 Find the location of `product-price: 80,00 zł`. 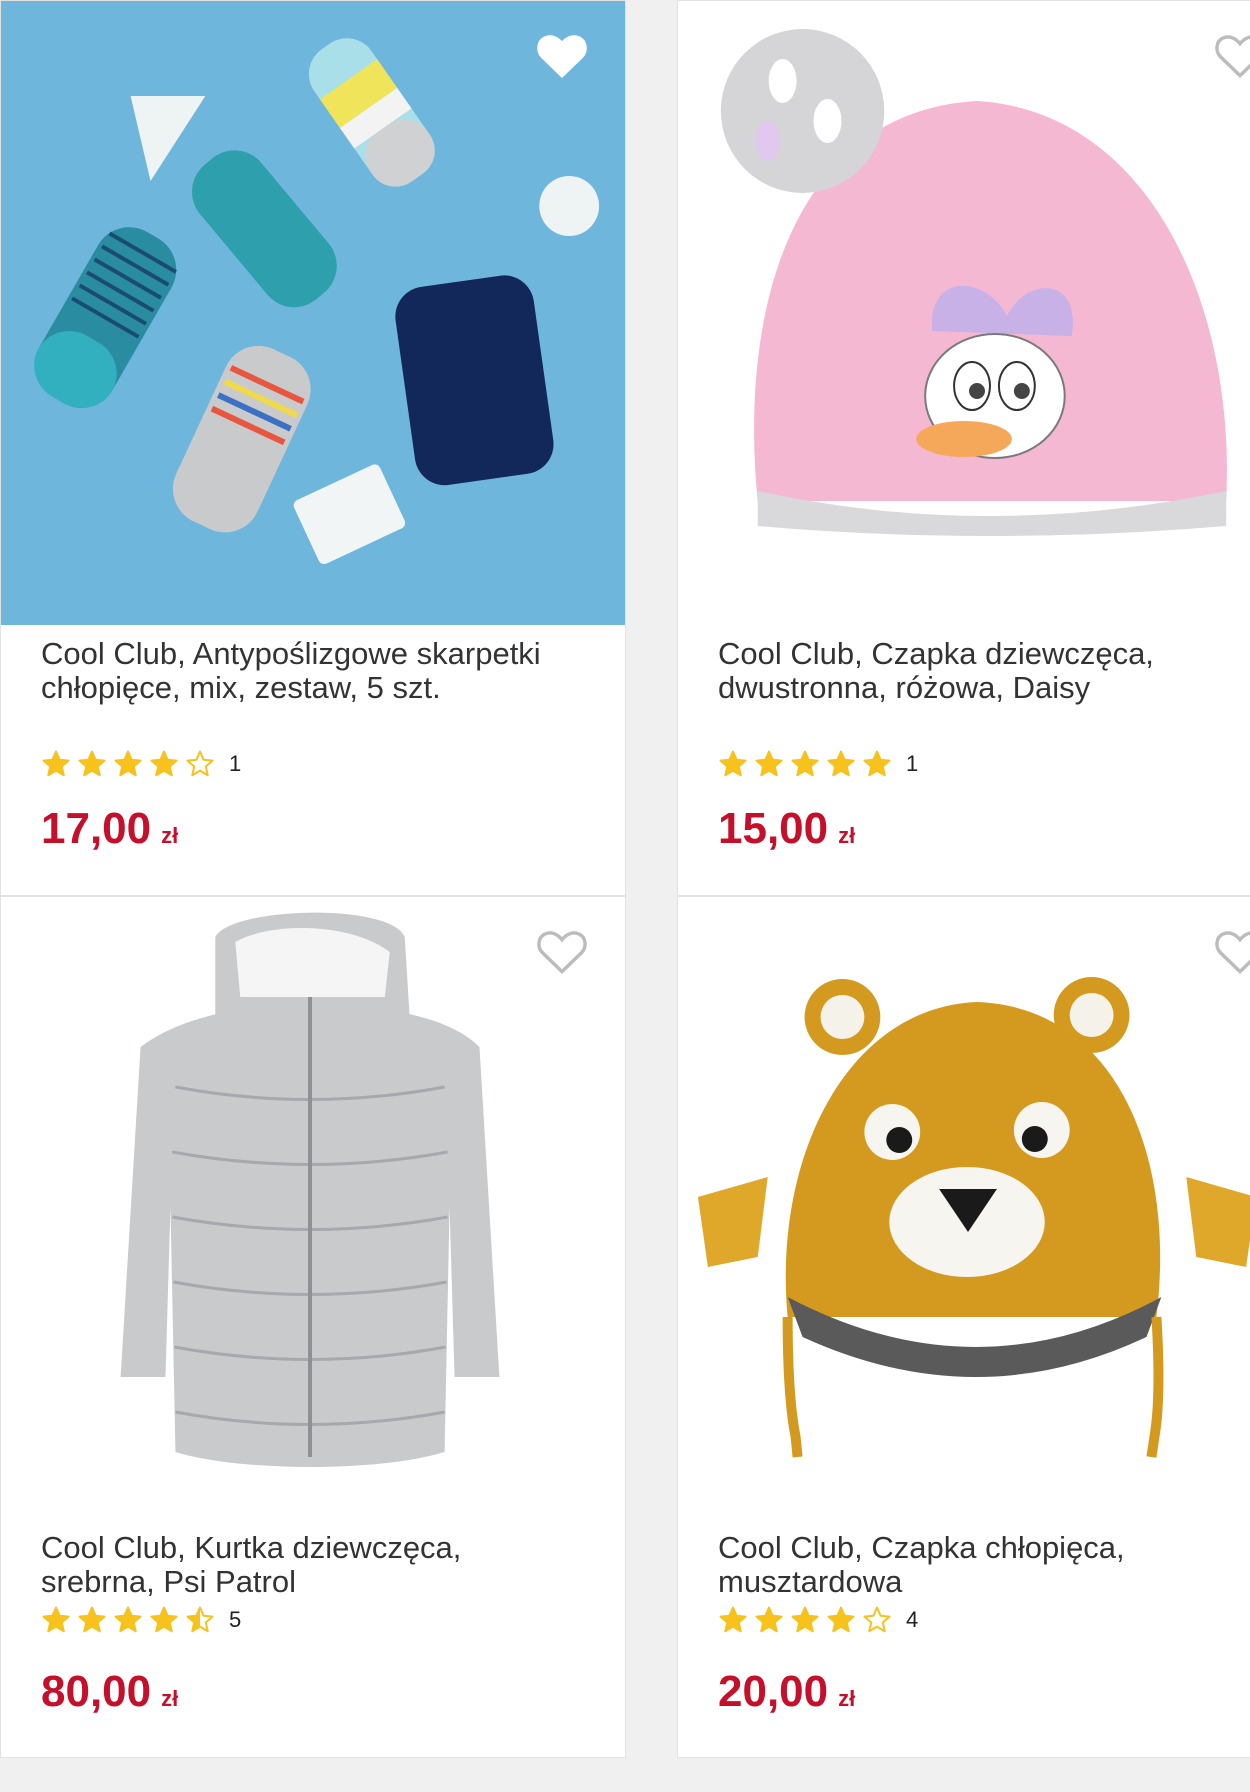

product-price: 80,00 zł is located at coordinates (109, 1692).